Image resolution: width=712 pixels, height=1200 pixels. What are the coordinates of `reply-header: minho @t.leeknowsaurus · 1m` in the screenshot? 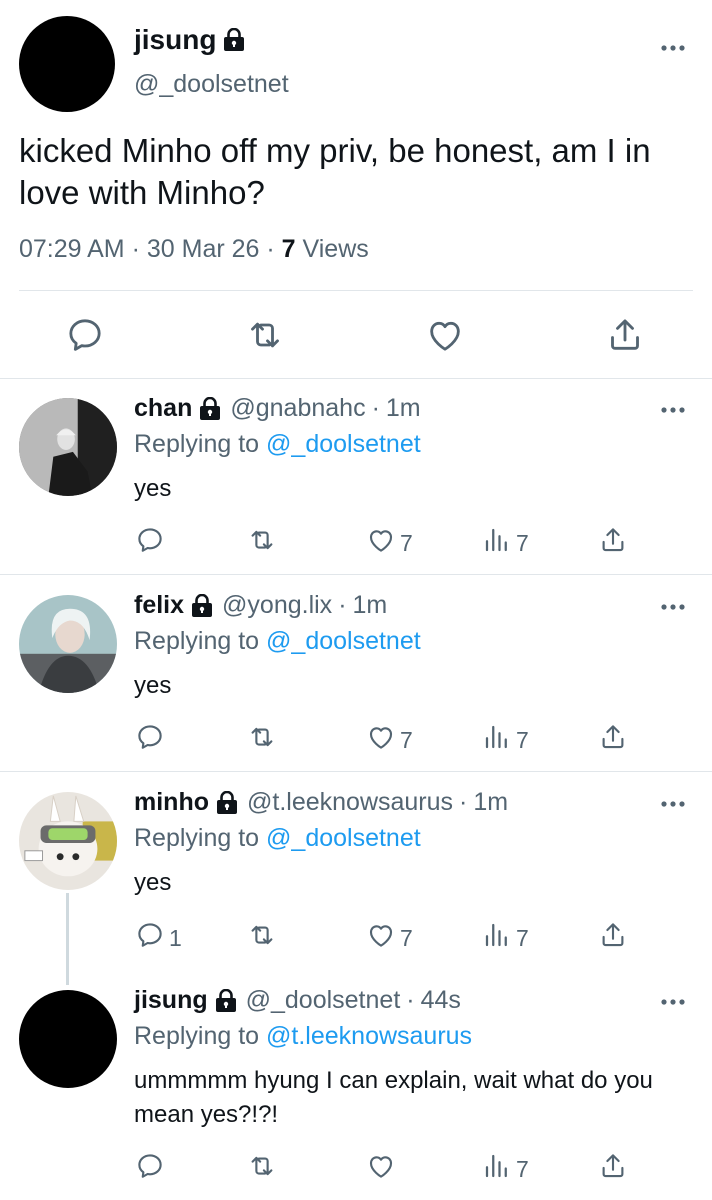 It's located at (321, 802).